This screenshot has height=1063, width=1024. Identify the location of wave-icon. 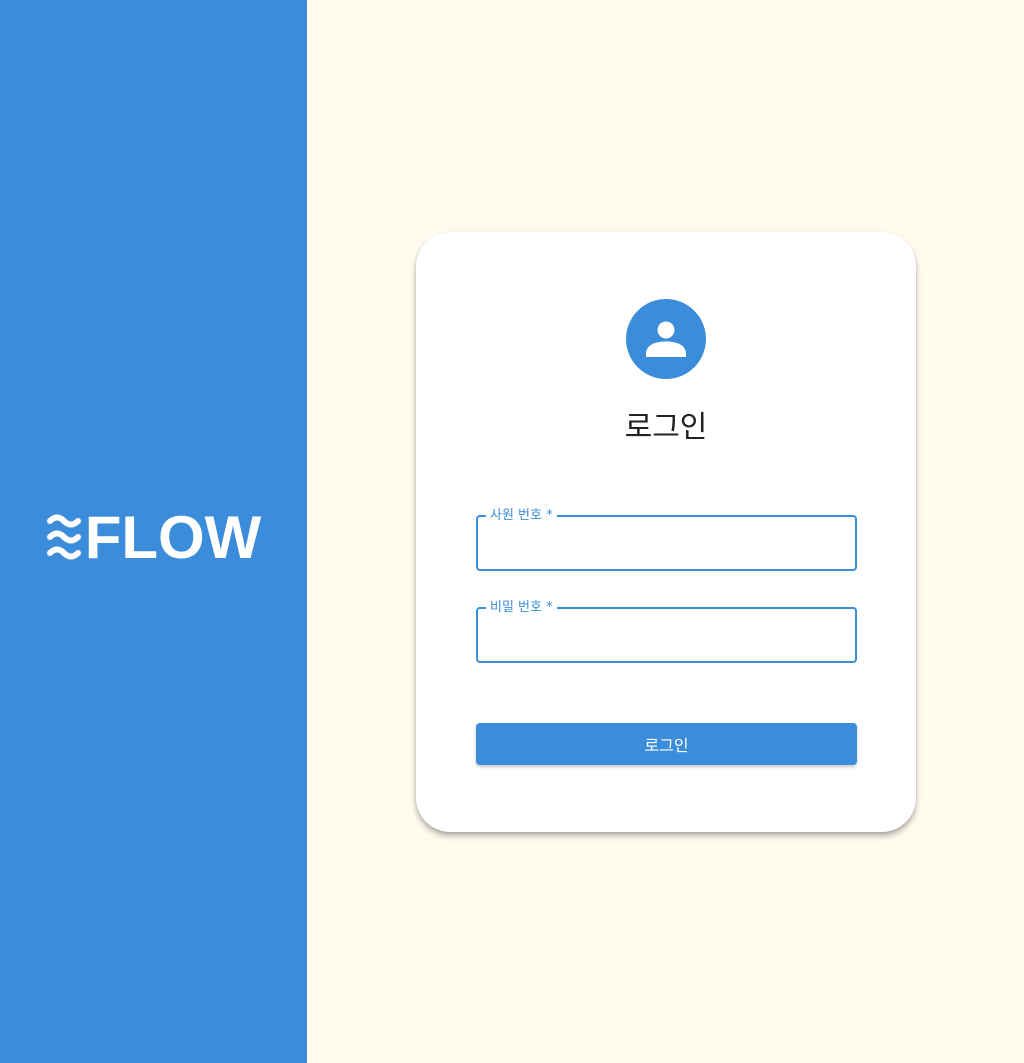
(63, 536).